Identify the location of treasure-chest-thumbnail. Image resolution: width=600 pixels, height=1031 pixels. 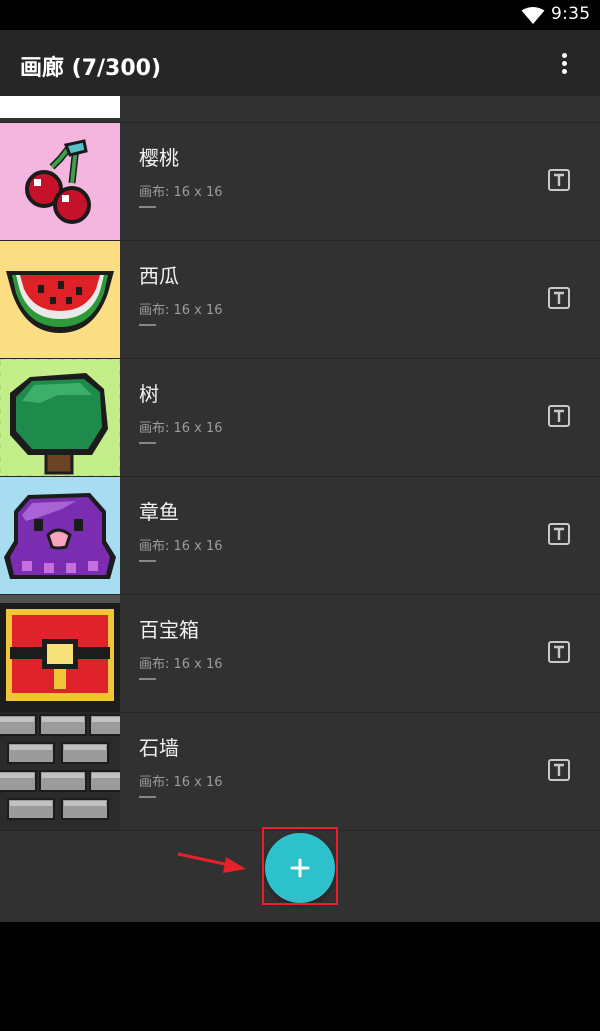
(60, 653).